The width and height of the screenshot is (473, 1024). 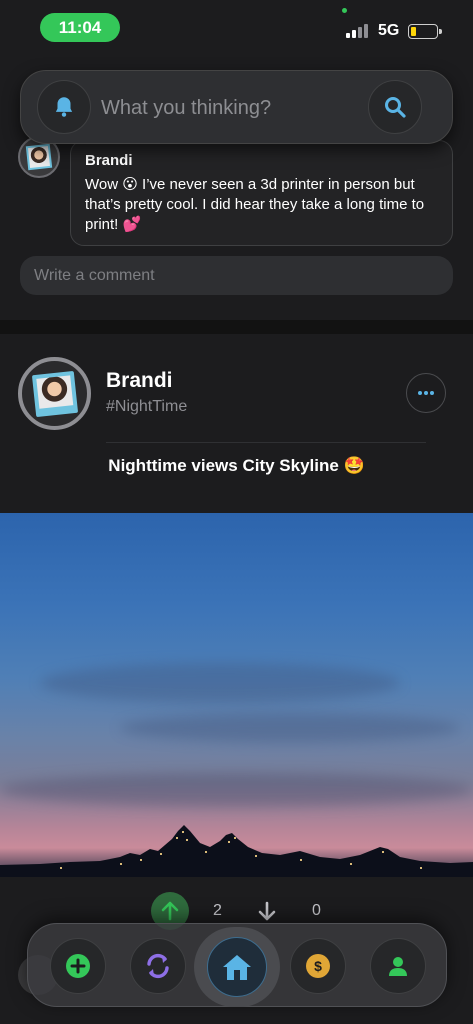 What do you see at coordinates (236, 851) in the screenshot?
I see `city-skyline-image` at bounding box center [236, 851].